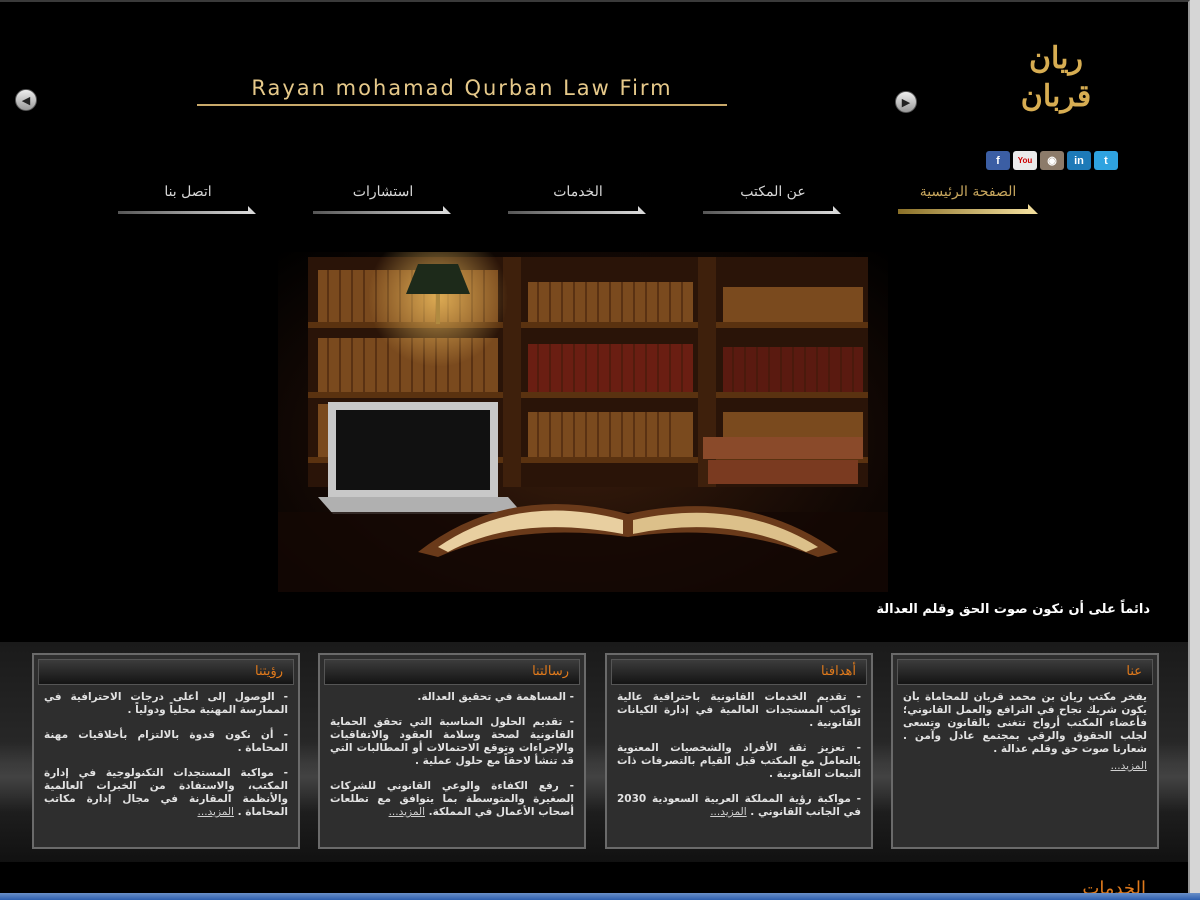  Describe the element at coordinates (166, 672) in the screenshot. I see `card-header: رؤيتنا` at that location.